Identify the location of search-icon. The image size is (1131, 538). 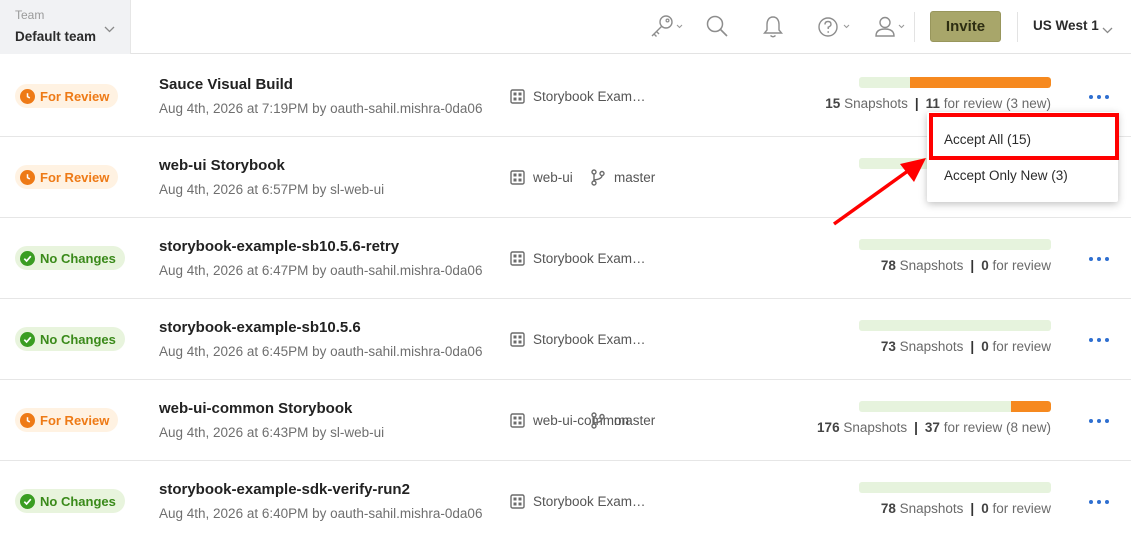
(717, 27).